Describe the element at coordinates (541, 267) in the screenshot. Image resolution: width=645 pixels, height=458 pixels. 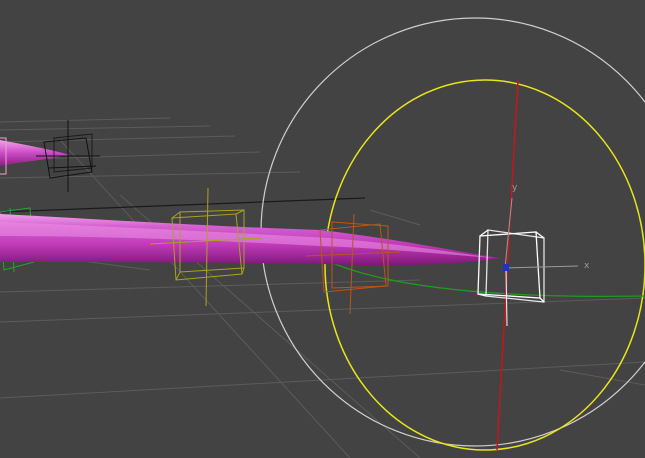
I see `gizmo-x-axis` at that location.